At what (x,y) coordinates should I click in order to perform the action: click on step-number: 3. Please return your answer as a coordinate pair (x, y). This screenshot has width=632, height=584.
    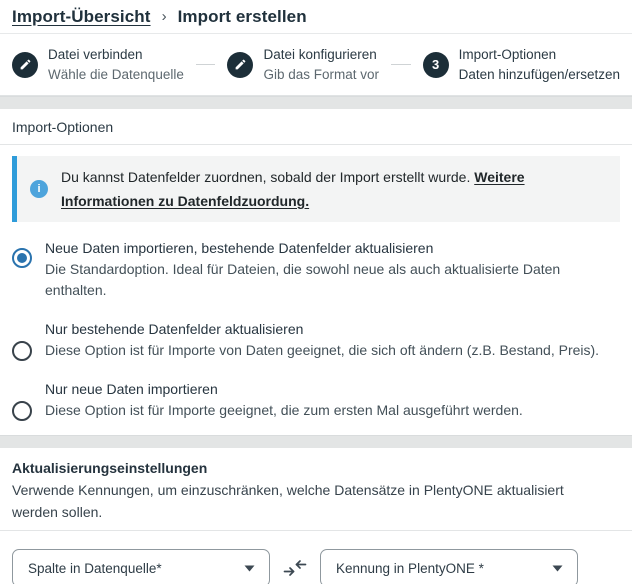
    Looking at the image, I should click on (436, 64).